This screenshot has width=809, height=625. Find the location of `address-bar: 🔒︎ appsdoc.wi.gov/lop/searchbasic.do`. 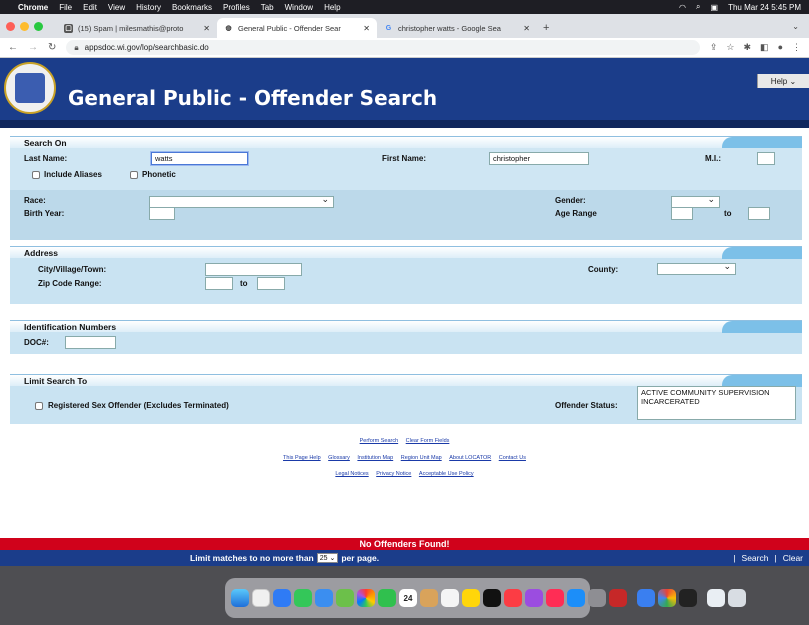

address-bar: 🔒︎ appsdoc.wi.gov/lop/searchbasic.do is located at coordinates (383, 47).